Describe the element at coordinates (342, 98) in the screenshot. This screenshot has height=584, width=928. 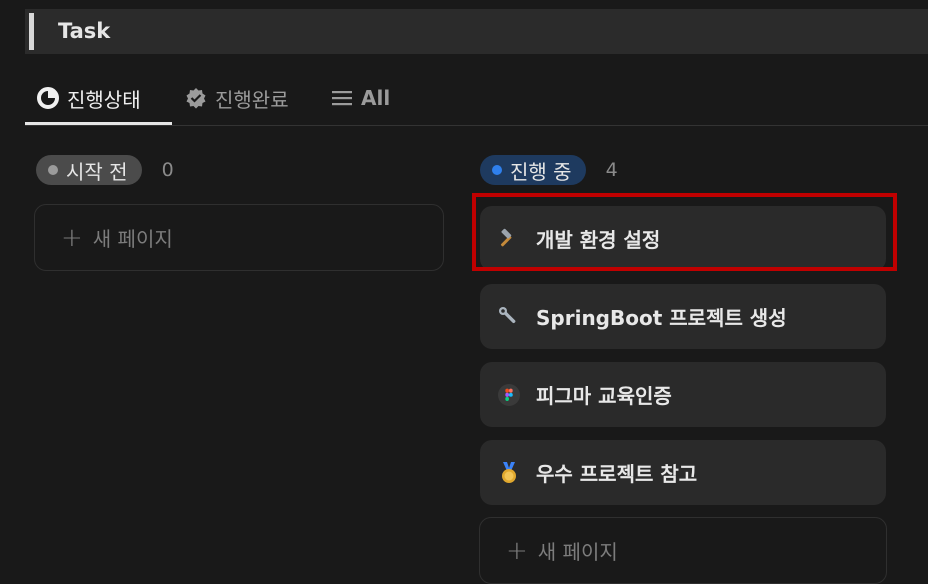
I see `list-icon` at that location.